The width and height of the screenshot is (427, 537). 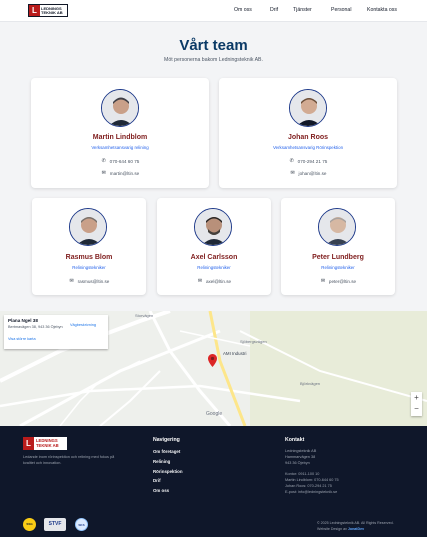 I want to click on google-label: Google, so click(x=214, y=414).